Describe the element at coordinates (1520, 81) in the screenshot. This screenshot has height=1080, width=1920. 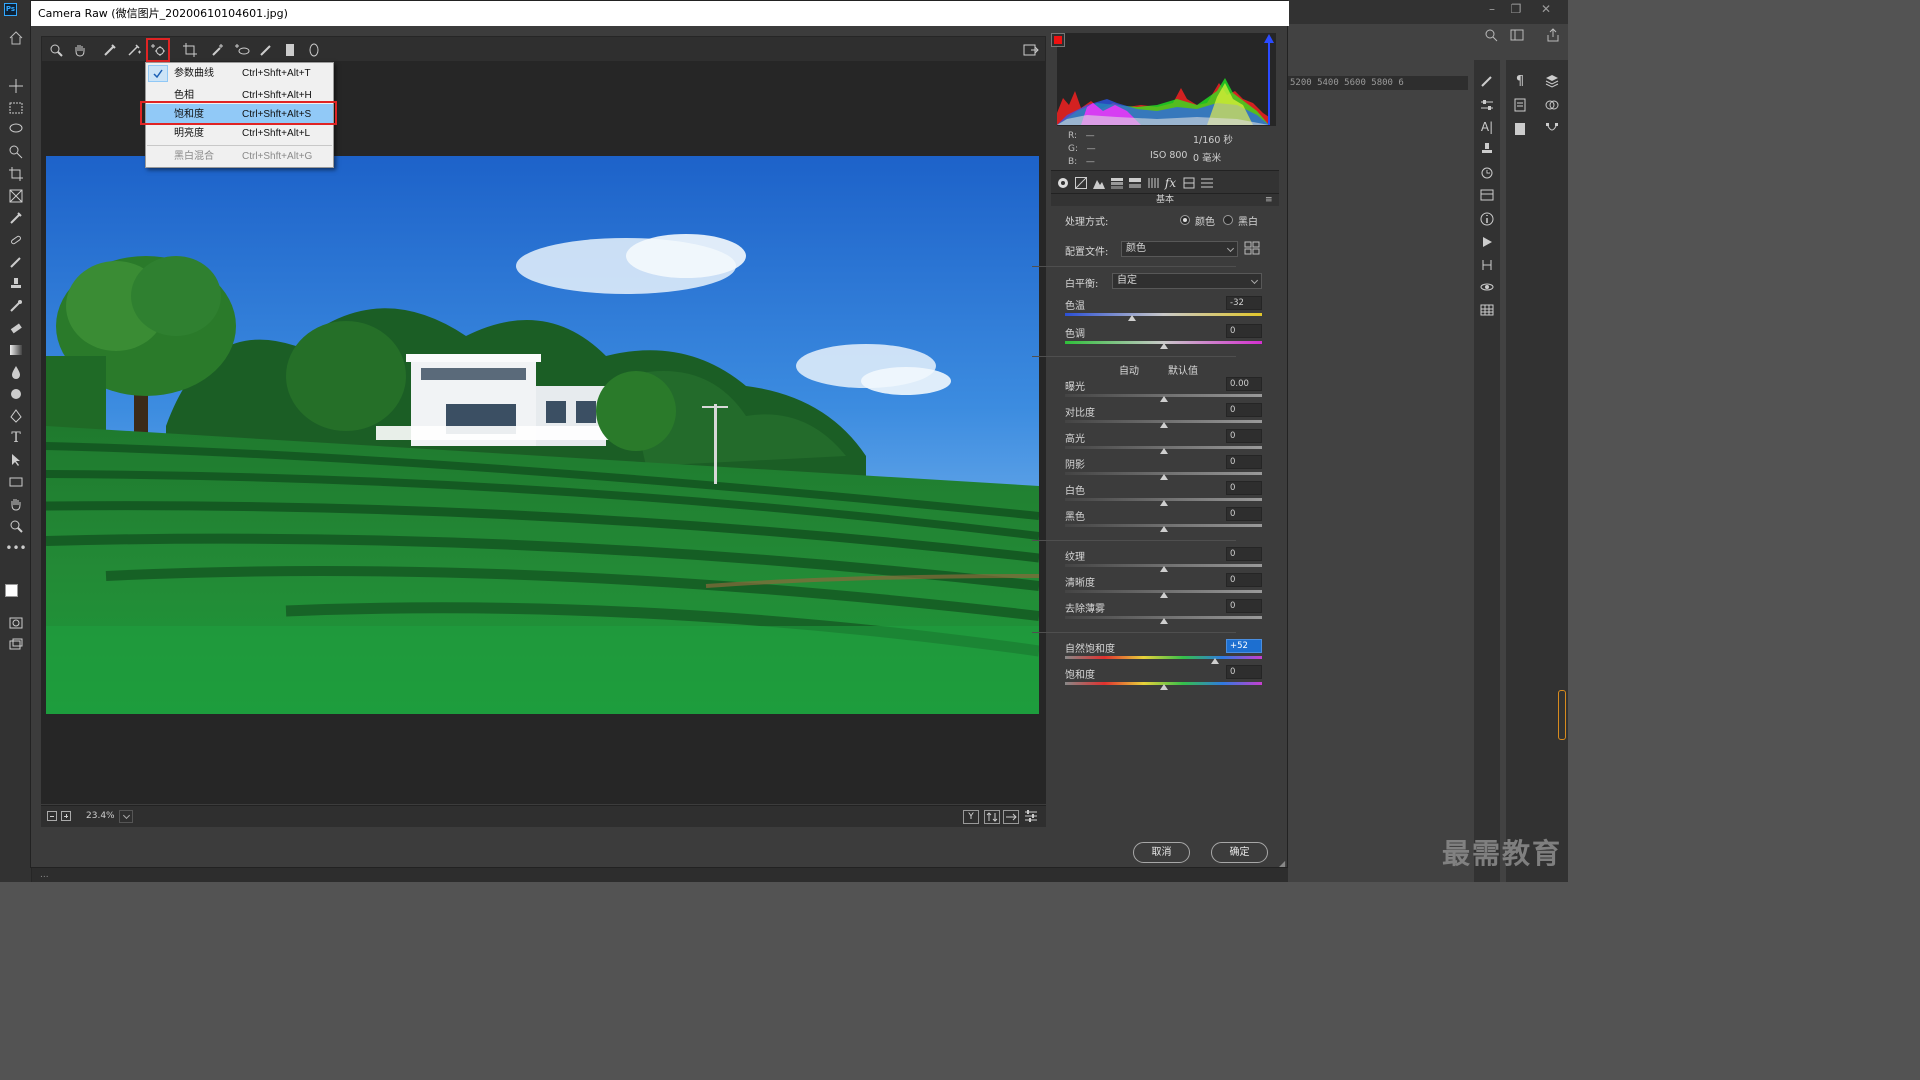
I see `paragraph-icon: ¶` at that location.